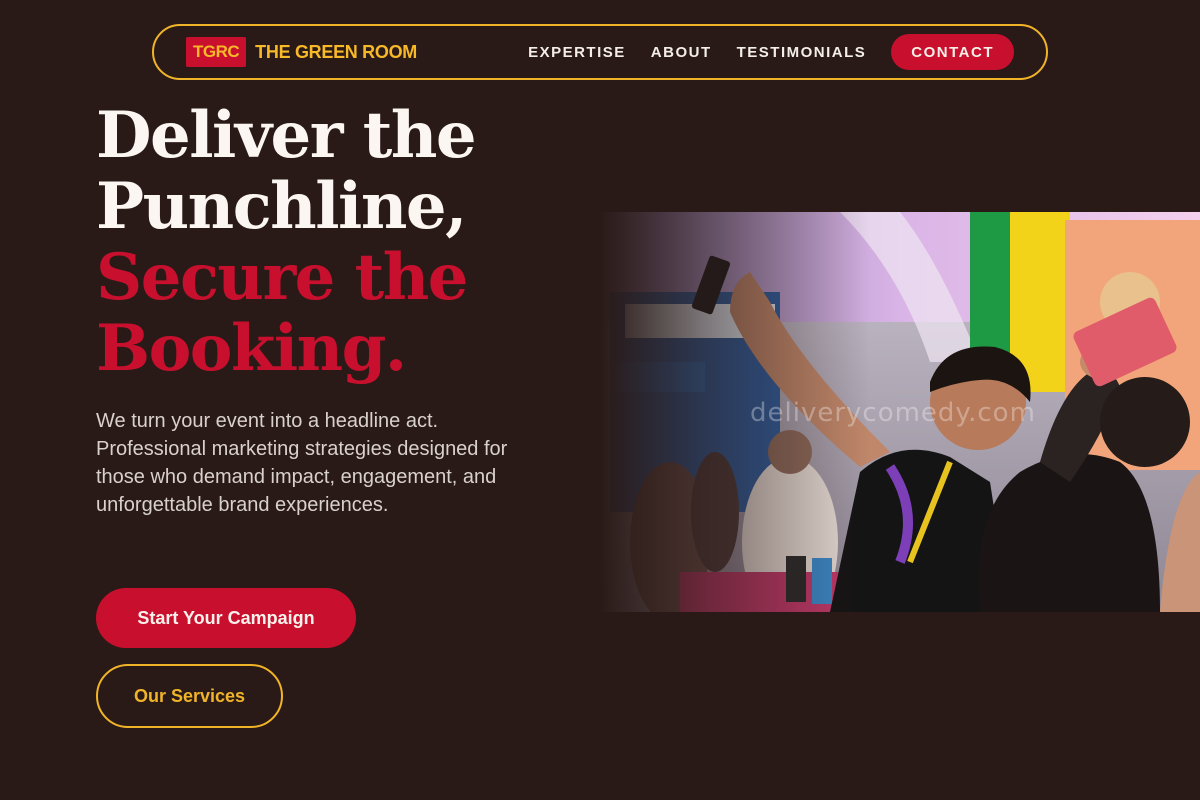 This screenshot has height=800, width=1200. Describe the element at coordinates (286, 135) in the screenshot. I see `headline-line-1: Deliver the` at that location.